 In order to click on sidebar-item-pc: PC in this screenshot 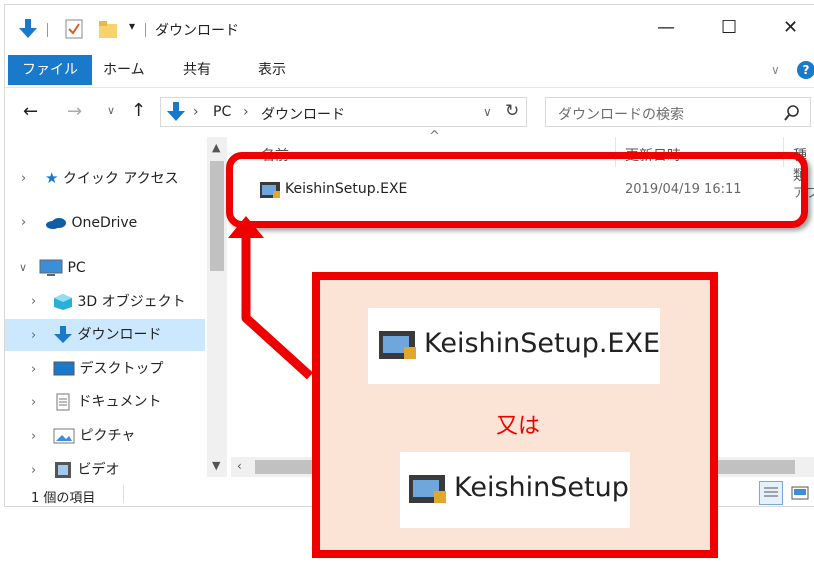, I will do `click(62, 268)`.